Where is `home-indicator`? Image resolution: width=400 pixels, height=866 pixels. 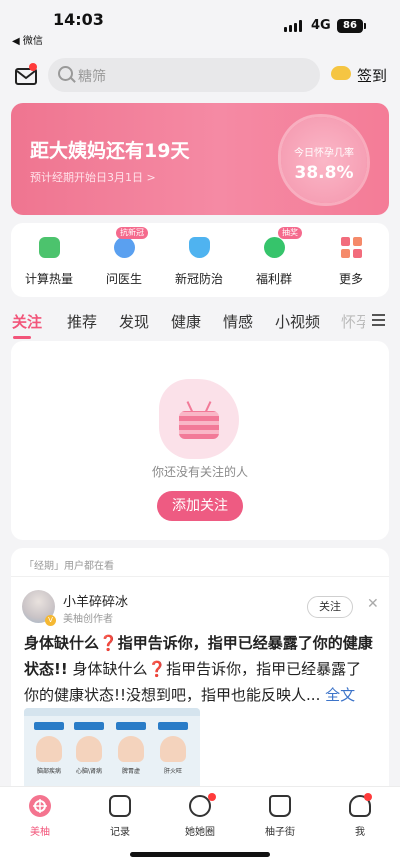
home-indicator is located at coordinates (200, 854).